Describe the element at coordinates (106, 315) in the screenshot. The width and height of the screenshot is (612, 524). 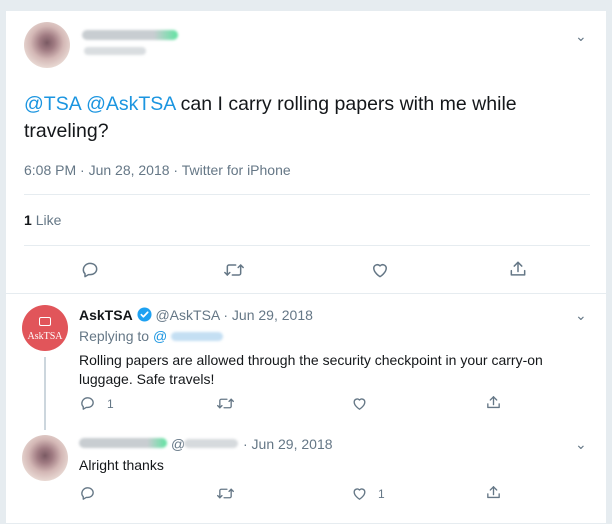
I see `reply1-author-name: AskTSA` at that location.